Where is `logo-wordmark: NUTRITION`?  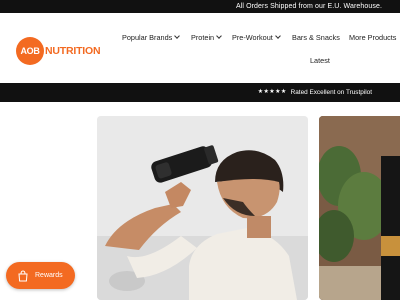
logo-wordmark: NUTRITION is located at coordinates (73, 51).